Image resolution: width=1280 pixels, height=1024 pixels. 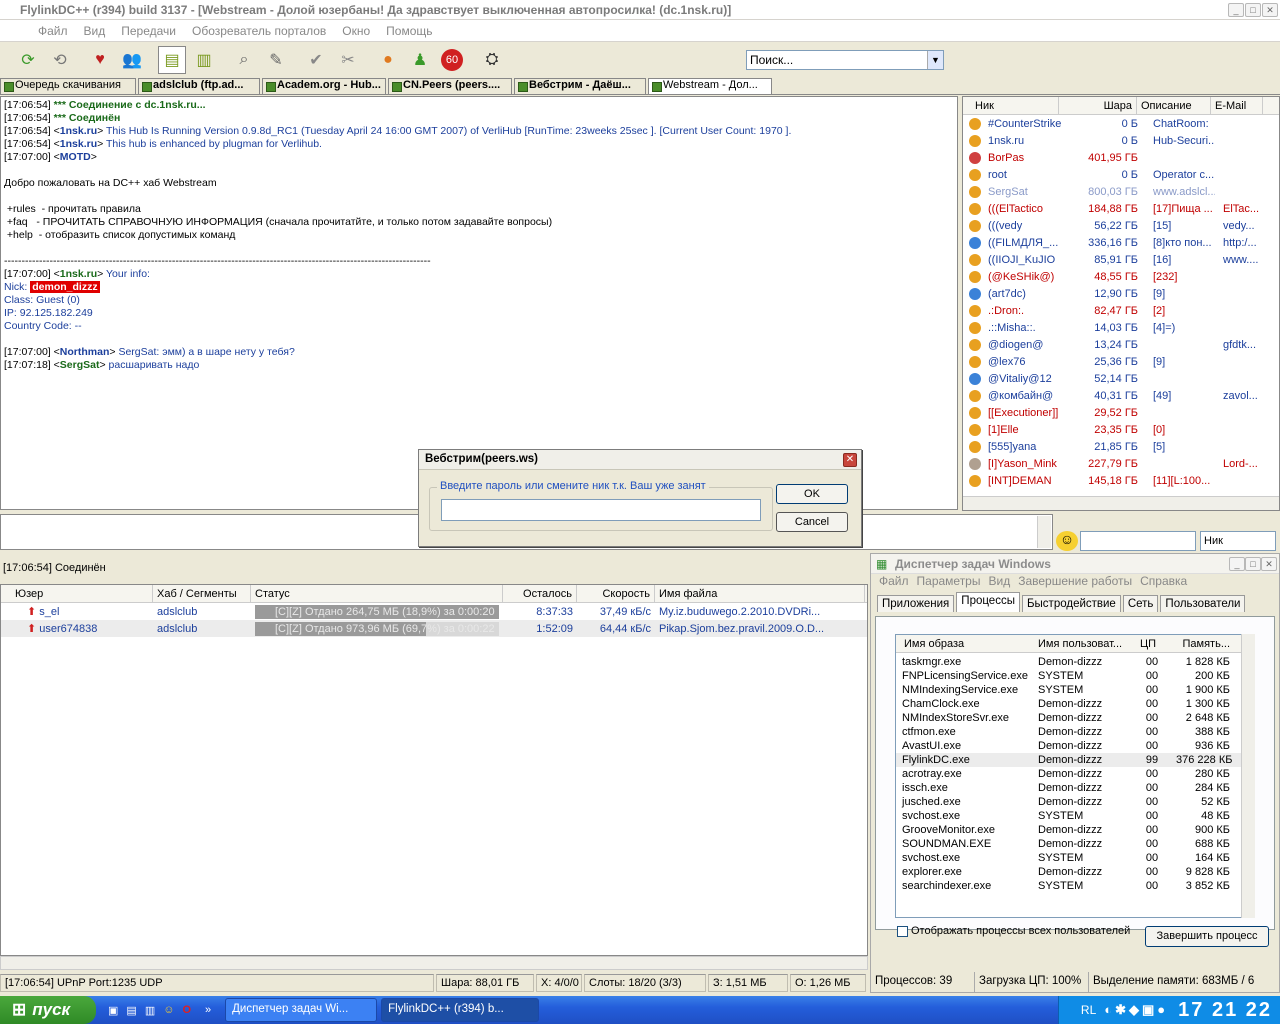 What do you see at coordinates (132, 60) in the screenshot?
I see `users-icon: 👥` at bounding box center [132, 60].